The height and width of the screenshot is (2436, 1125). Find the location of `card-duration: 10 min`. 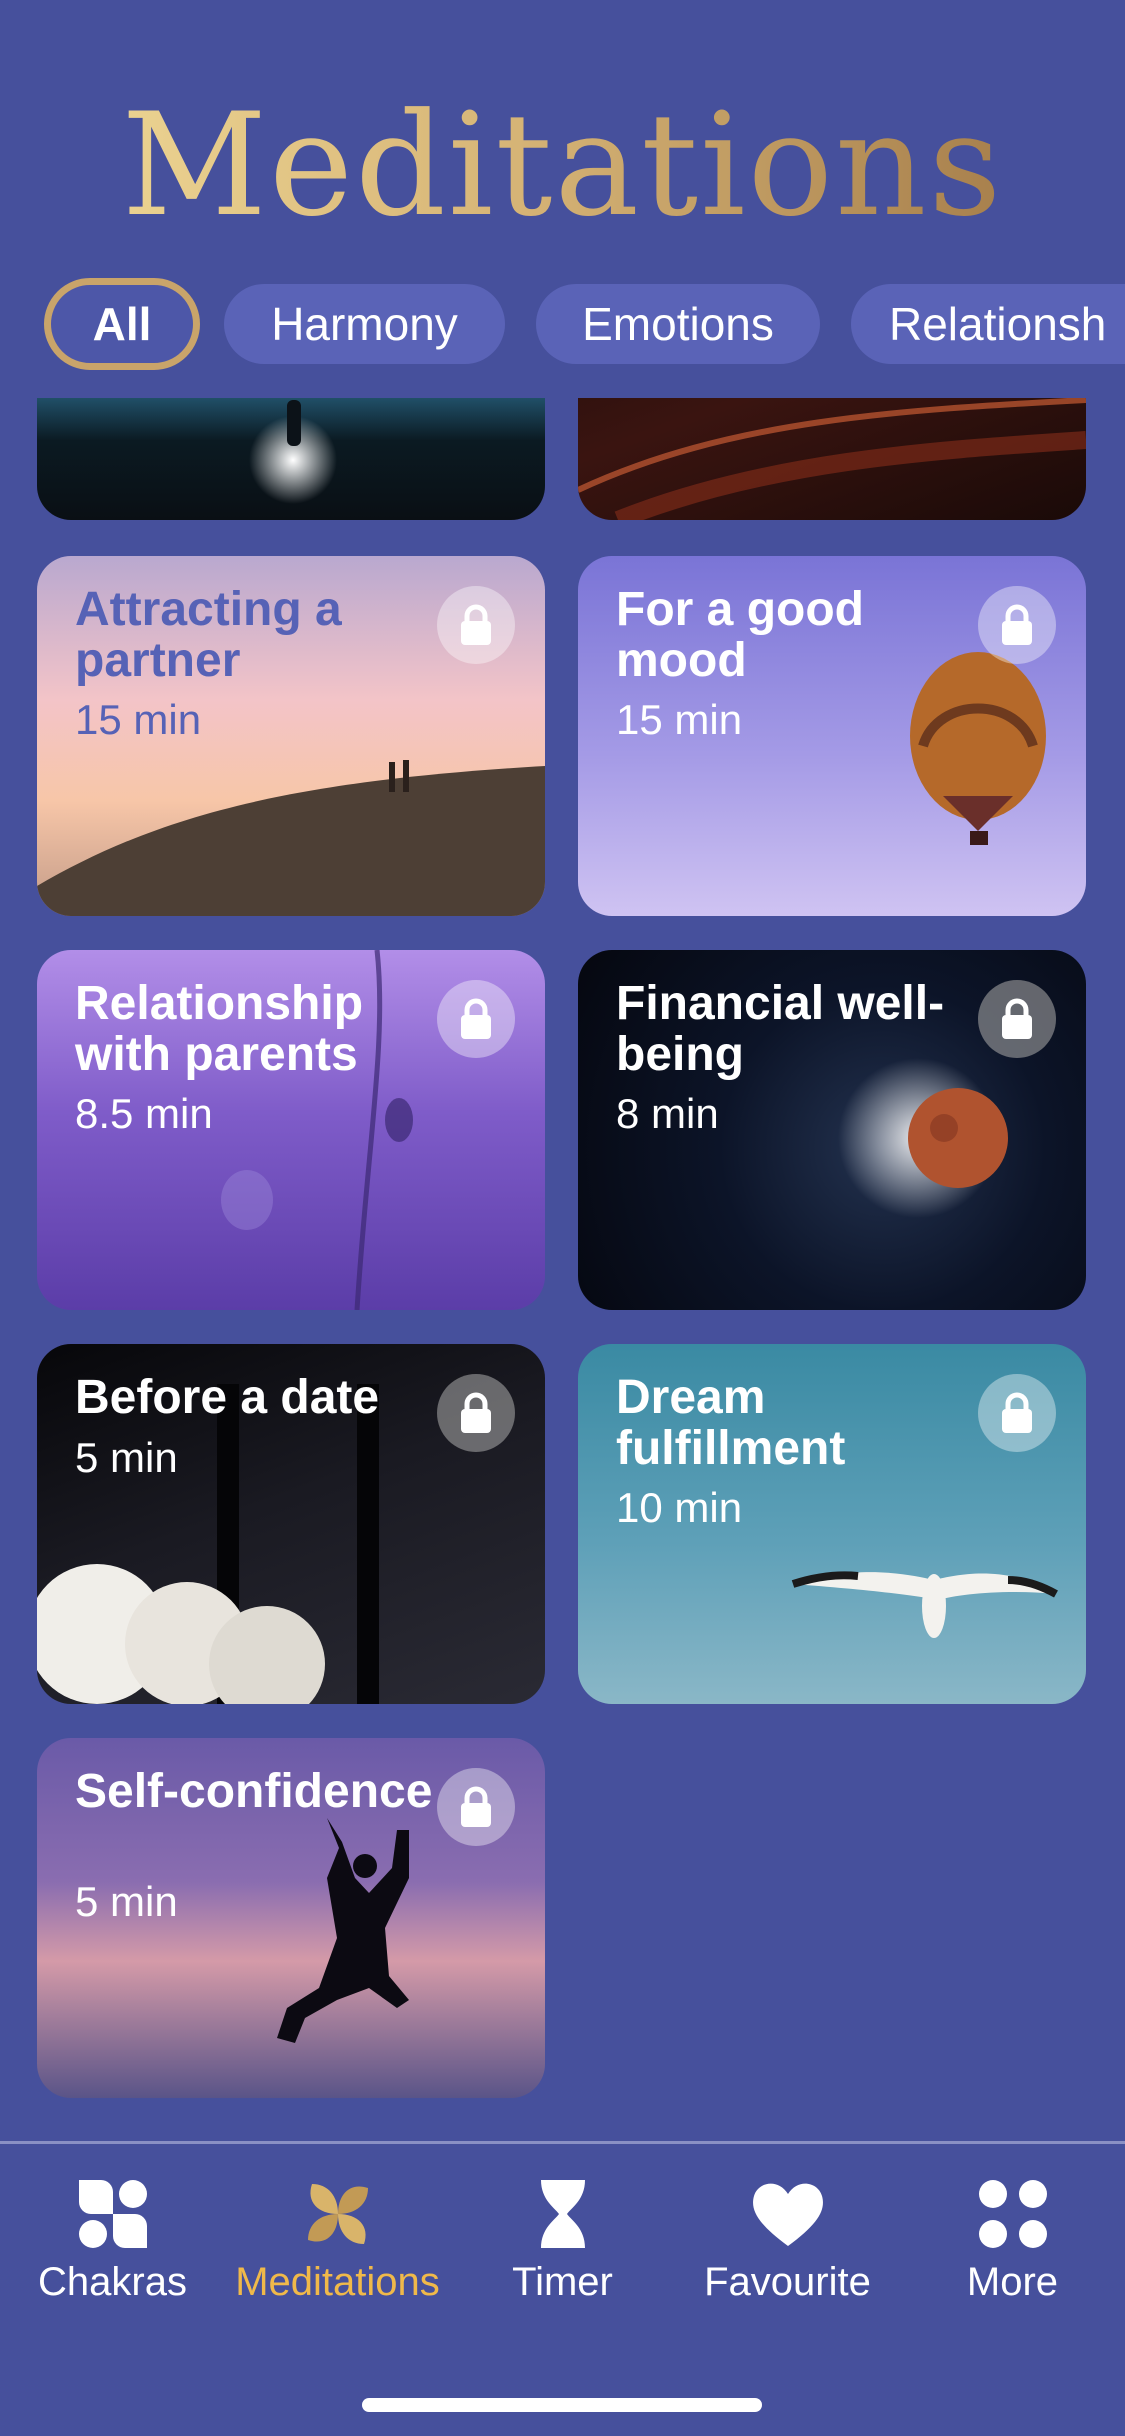

card-duration: 10 min is located at coordinates (679, 1507).